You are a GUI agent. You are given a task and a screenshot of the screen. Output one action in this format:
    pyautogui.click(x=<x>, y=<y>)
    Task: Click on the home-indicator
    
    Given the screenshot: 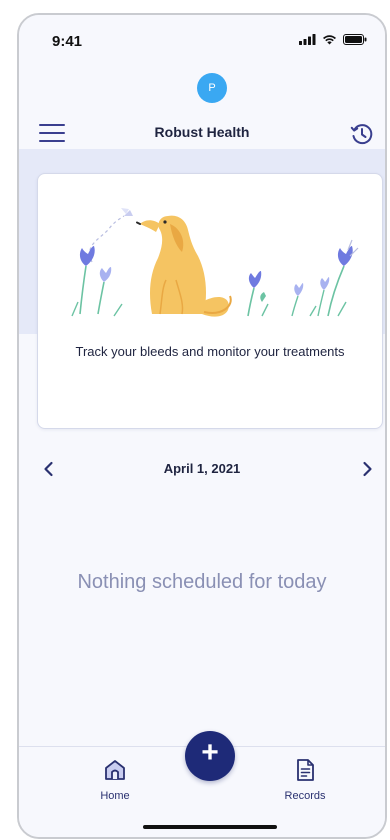 What is the action you would take?
    pyautogui.click(x=210, y=827)
    